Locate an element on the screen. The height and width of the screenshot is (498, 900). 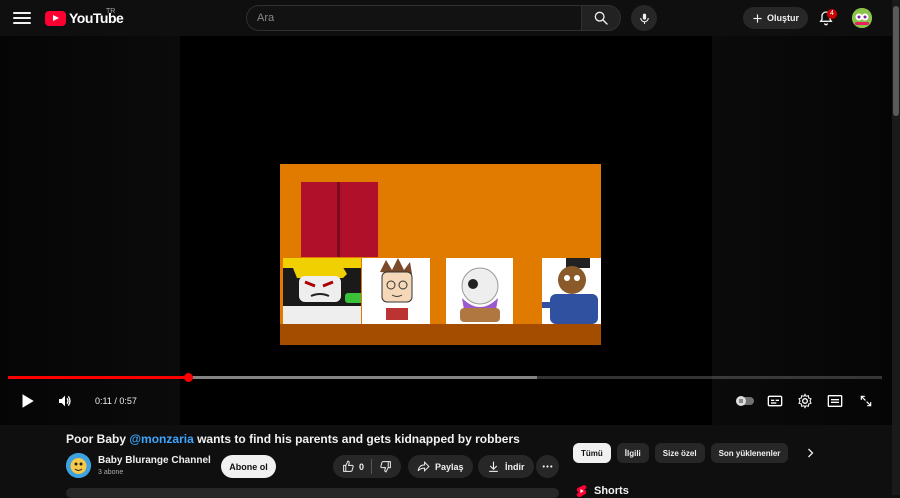
fullscreen-icon is located at coordinates (866, 401).